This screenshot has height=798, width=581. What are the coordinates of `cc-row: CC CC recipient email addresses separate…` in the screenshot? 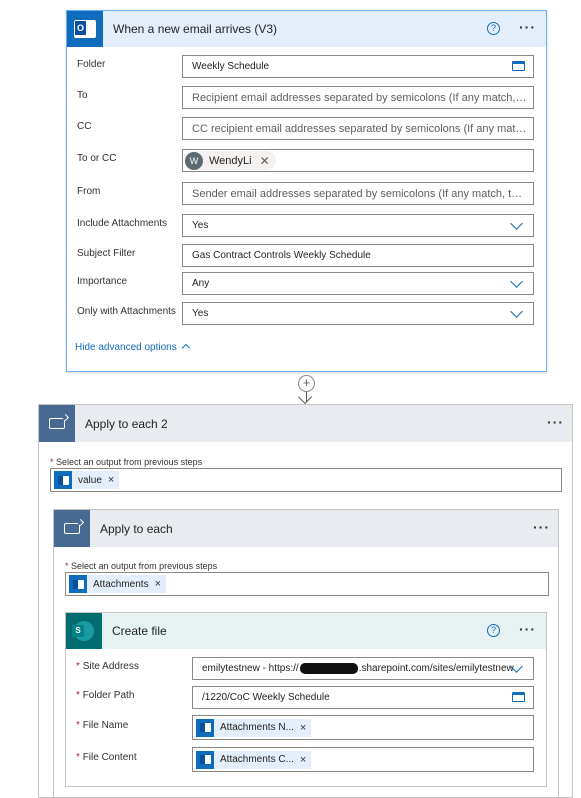 It's located at (305, 128).